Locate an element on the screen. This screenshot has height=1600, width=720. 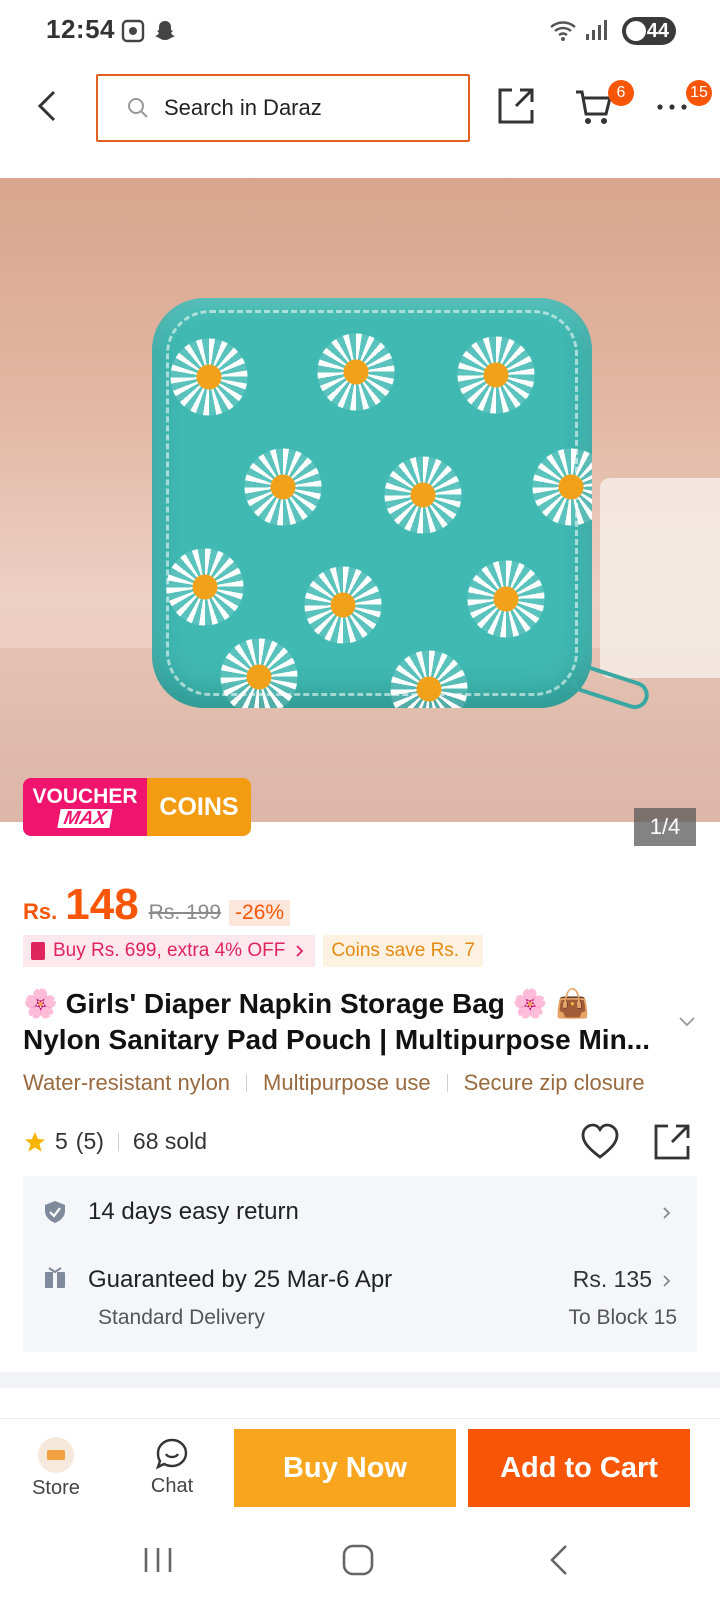
image-counter: 1/4 is located at coordinates (665, 827).